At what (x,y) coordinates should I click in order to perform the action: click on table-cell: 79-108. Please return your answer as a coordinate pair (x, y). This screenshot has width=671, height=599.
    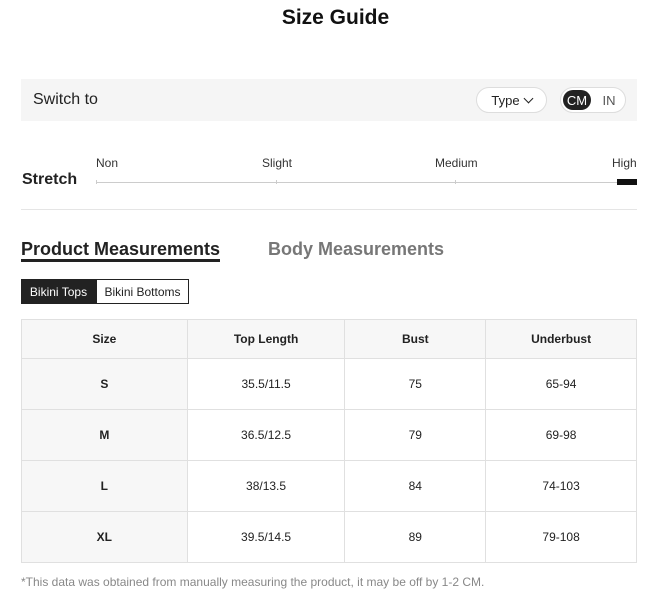
    Looking at the image, I should click on (561, 537).